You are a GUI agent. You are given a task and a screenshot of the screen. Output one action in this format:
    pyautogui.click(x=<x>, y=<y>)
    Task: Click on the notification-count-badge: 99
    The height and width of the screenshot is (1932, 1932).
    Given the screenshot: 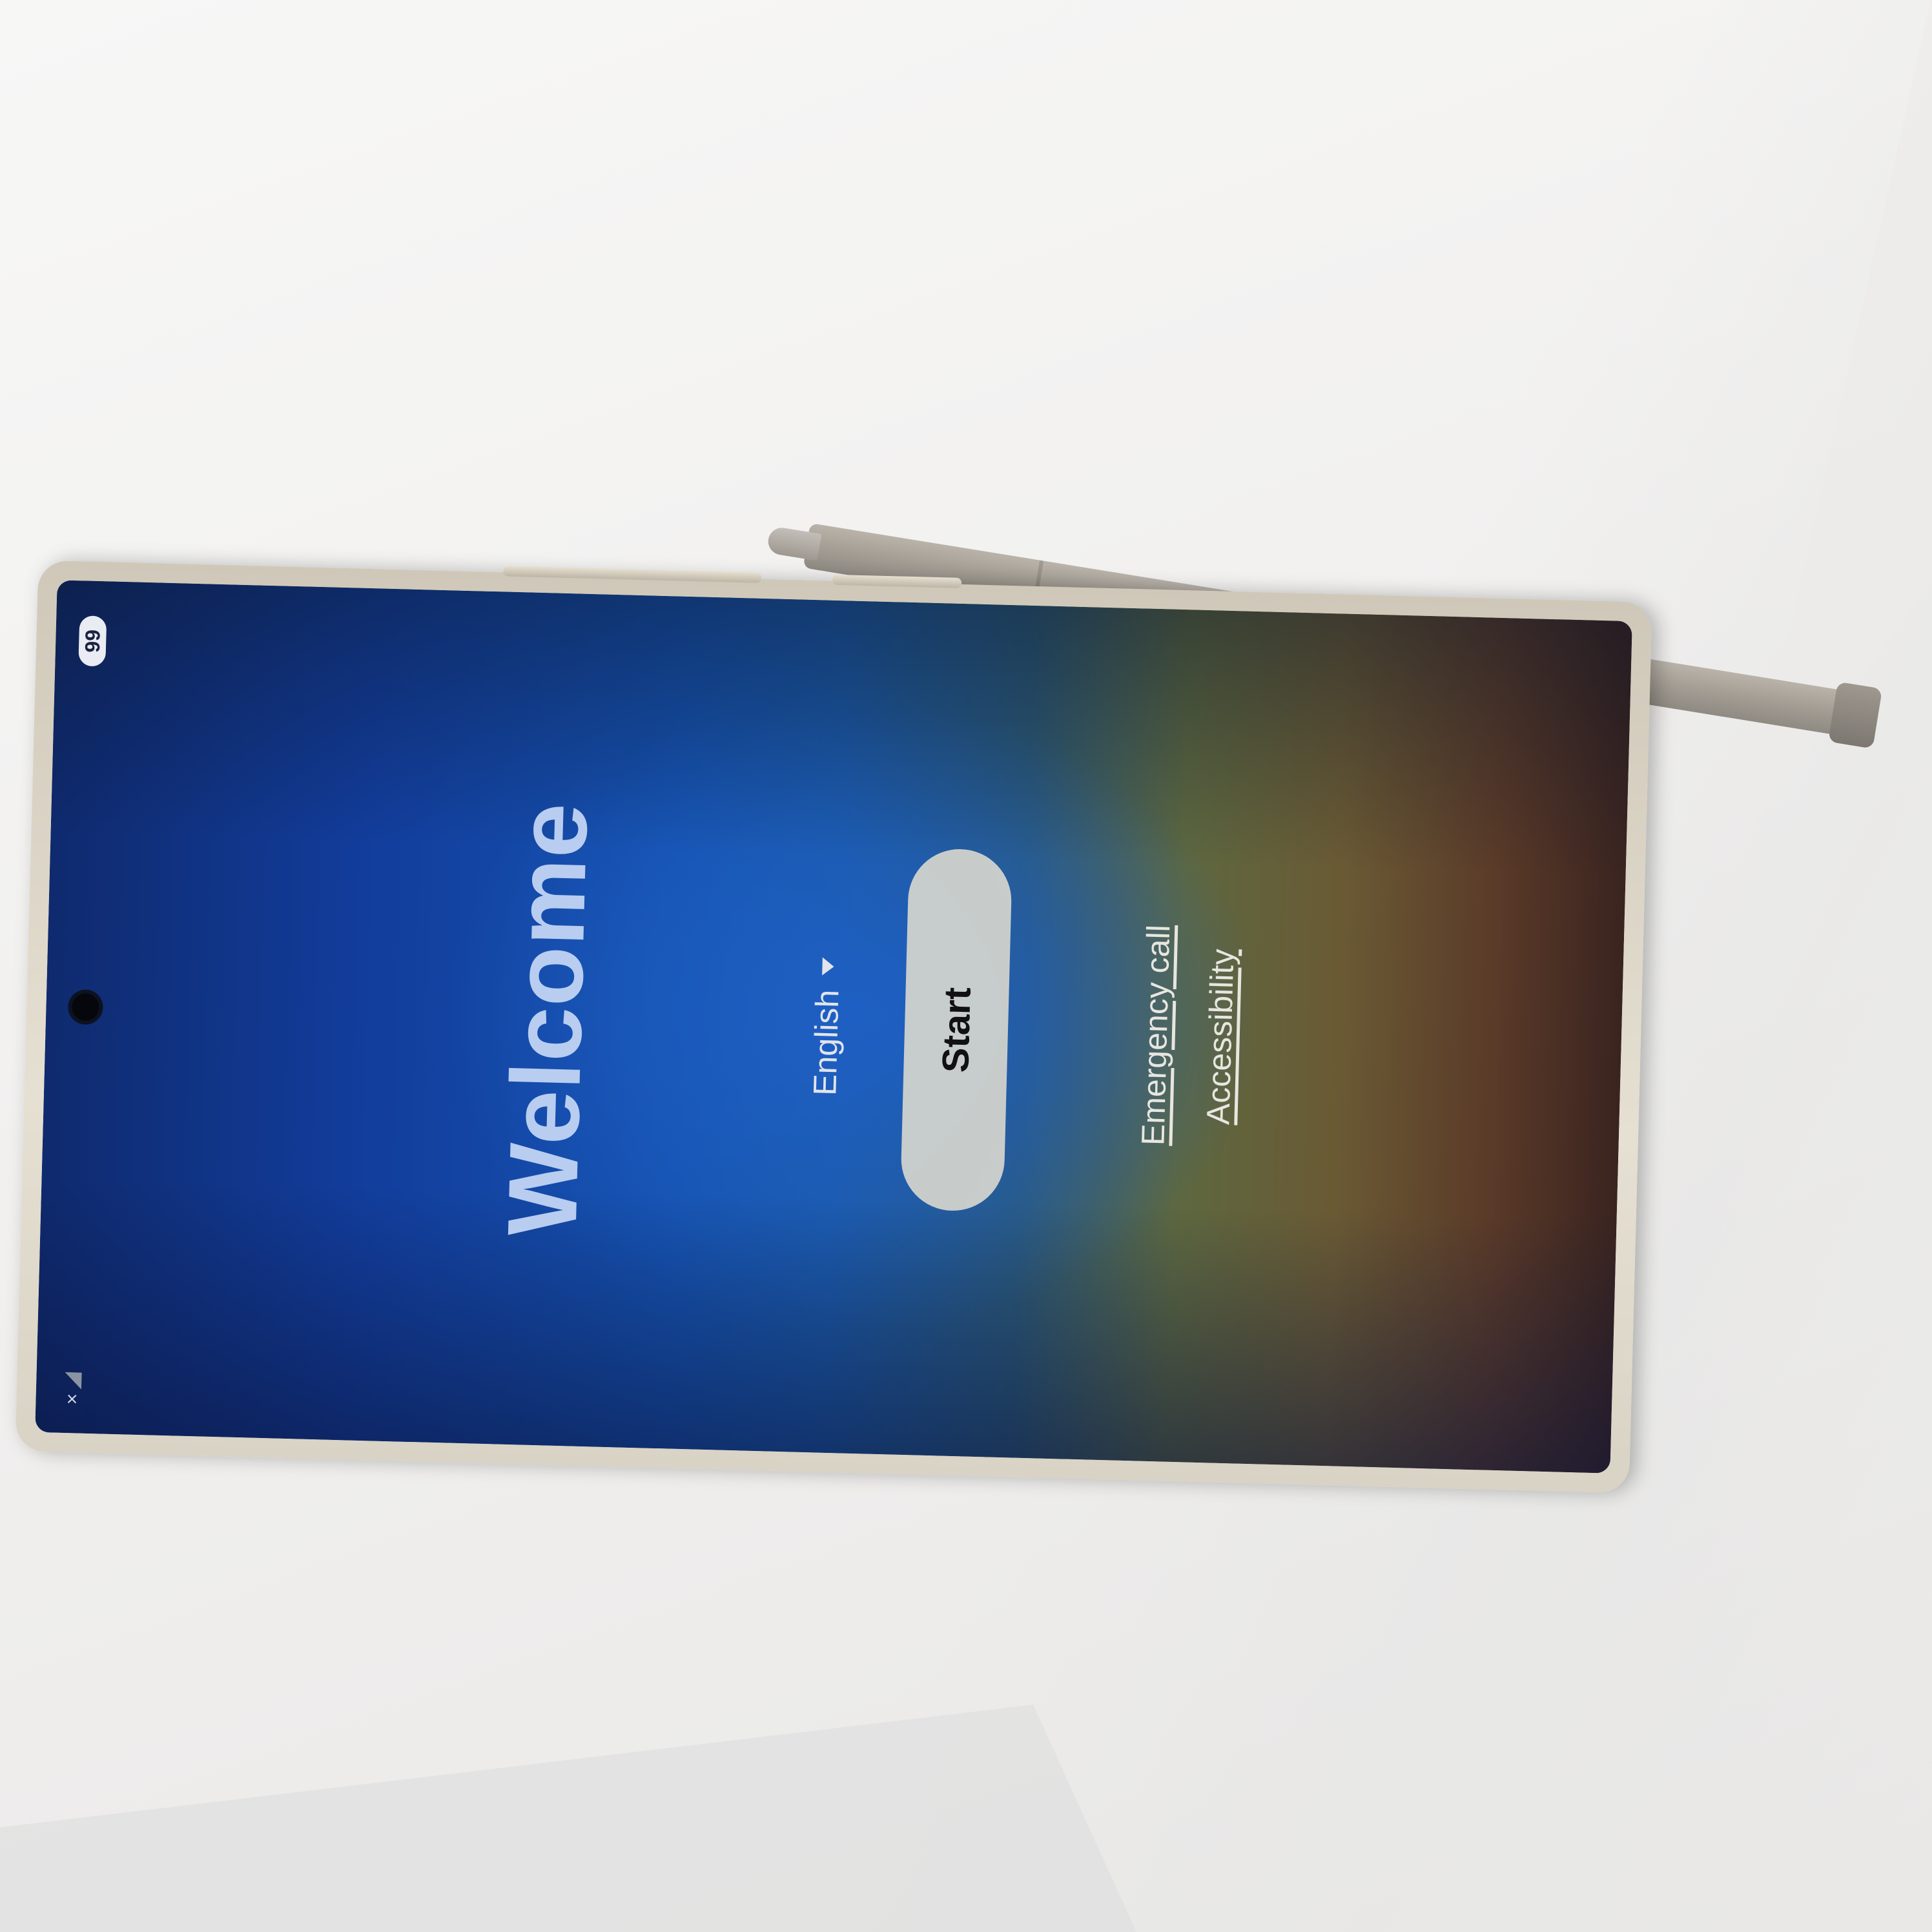 What is the action you would take?
    pyautogui.click(x=93, y=641)
    